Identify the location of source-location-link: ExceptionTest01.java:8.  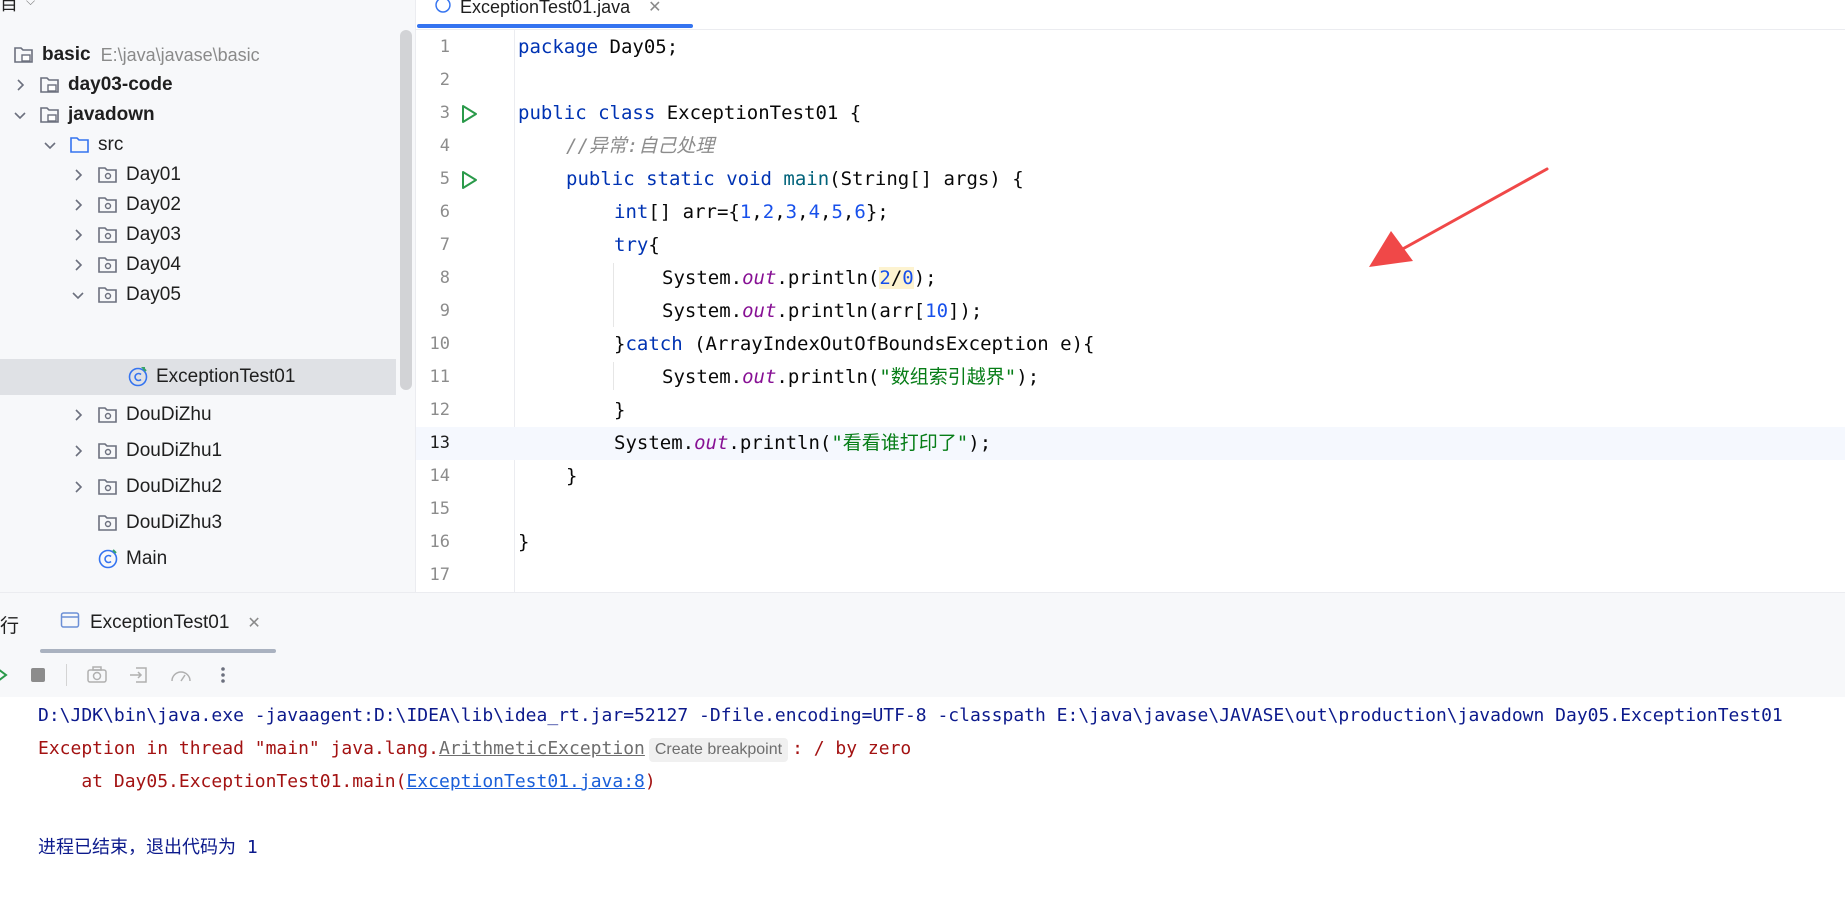
(525, 781).